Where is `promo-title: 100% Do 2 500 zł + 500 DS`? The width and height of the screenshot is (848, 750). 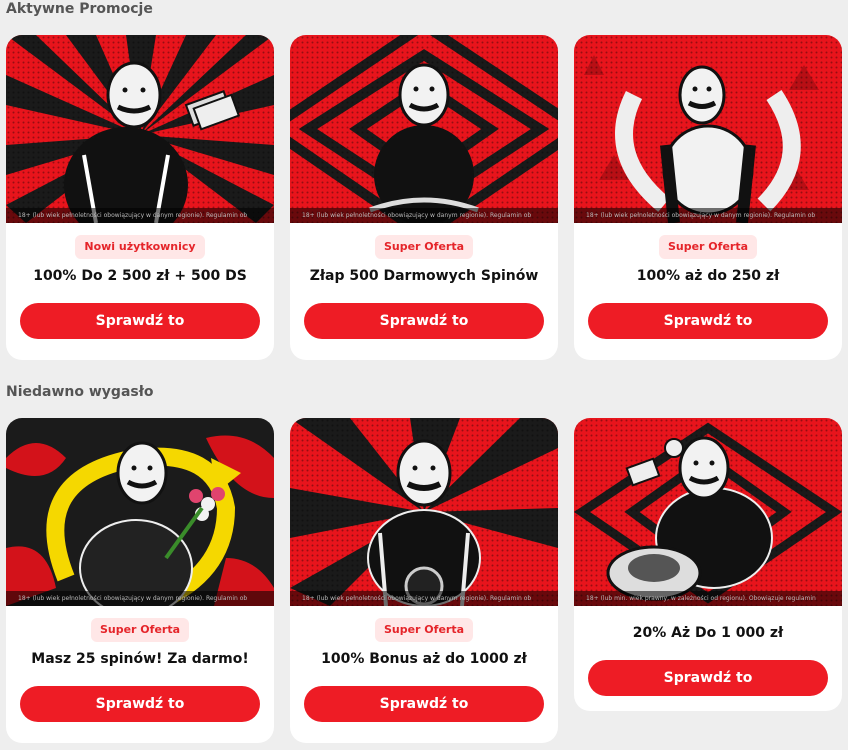
promo-title: 100% Do 2 500 zł + 500 DS is located at coordinates (140, 276).